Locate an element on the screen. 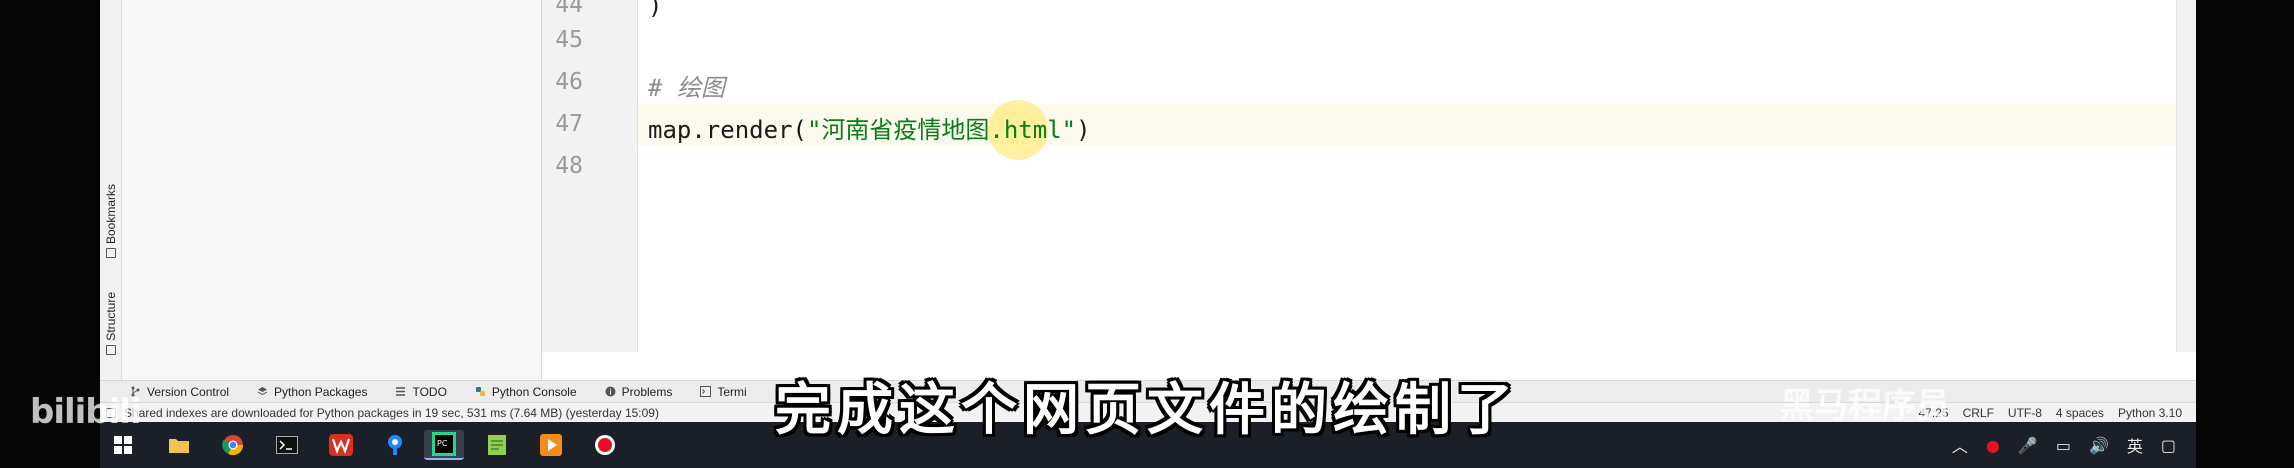 This screenshot has width=2294, height=468. video-subtitle: 完成这个网页文件的绘制了 is located at coordinates (1147, 410).